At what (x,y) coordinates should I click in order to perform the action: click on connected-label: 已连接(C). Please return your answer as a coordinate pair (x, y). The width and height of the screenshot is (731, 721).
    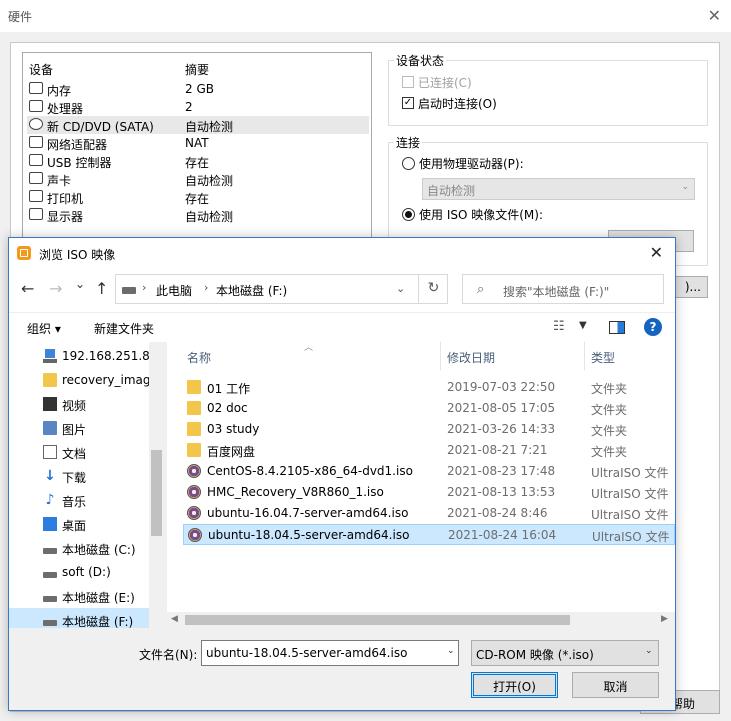
    Looking at the image, I should click on (445, 83).